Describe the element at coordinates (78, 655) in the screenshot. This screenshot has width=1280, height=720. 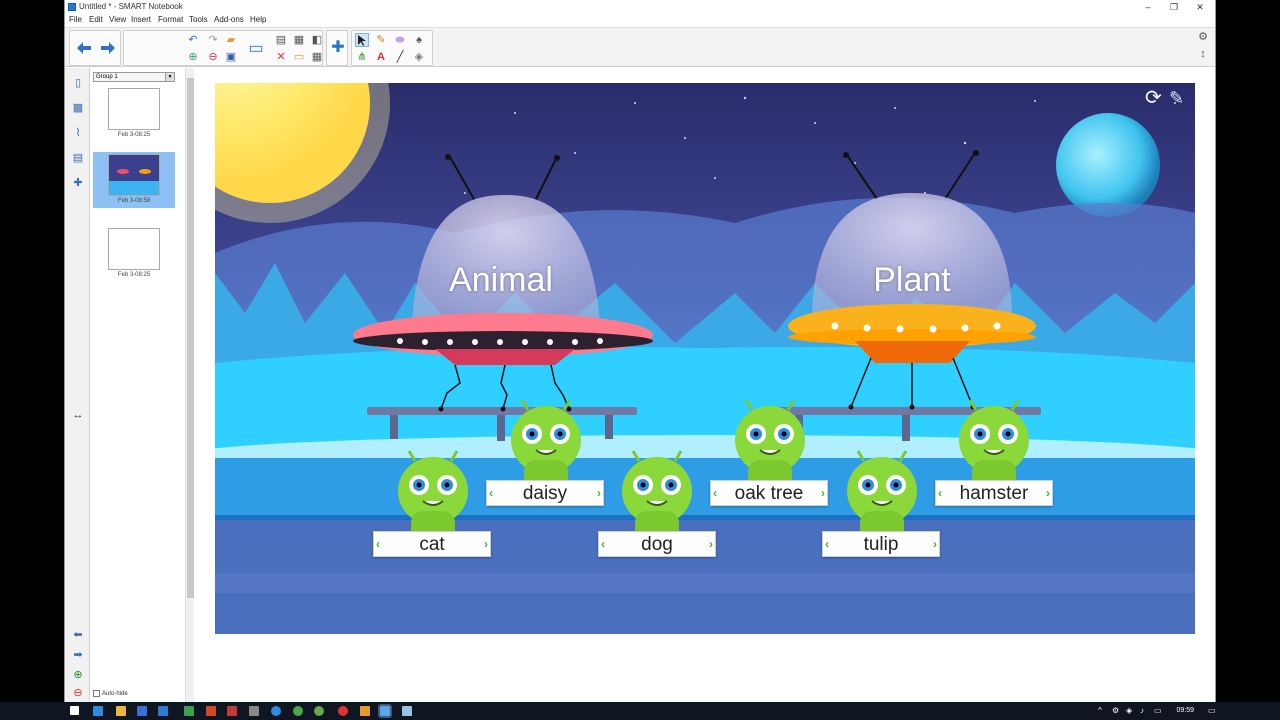
I see `sorter-forward-icon: ➡` at that location.